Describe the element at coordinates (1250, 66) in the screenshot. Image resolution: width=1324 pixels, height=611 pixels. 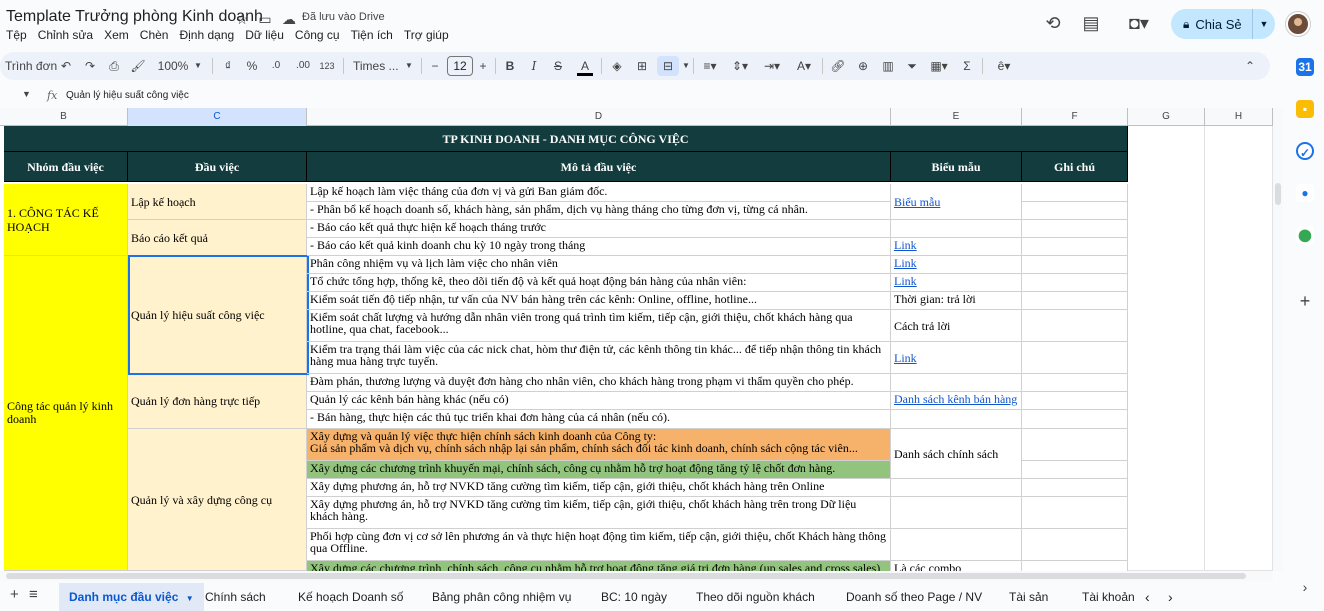
I see `collapse-toolbar-icon: ⌃` at that location.